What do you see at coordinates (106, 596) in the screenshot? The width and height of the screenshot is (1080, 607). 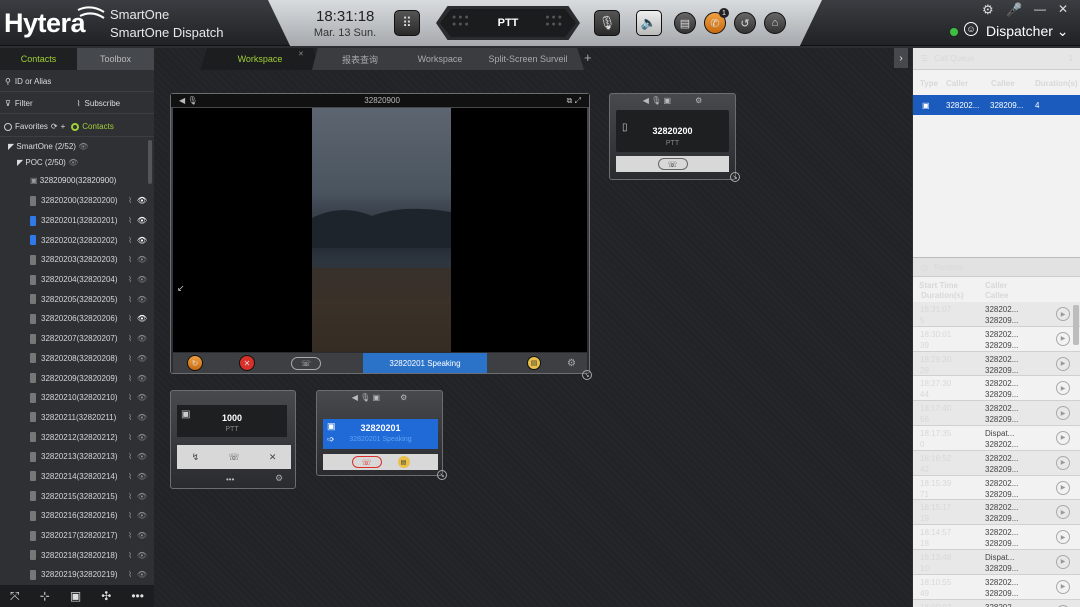 I see `expand-icon: ✣` at bounding box center [106, 596].